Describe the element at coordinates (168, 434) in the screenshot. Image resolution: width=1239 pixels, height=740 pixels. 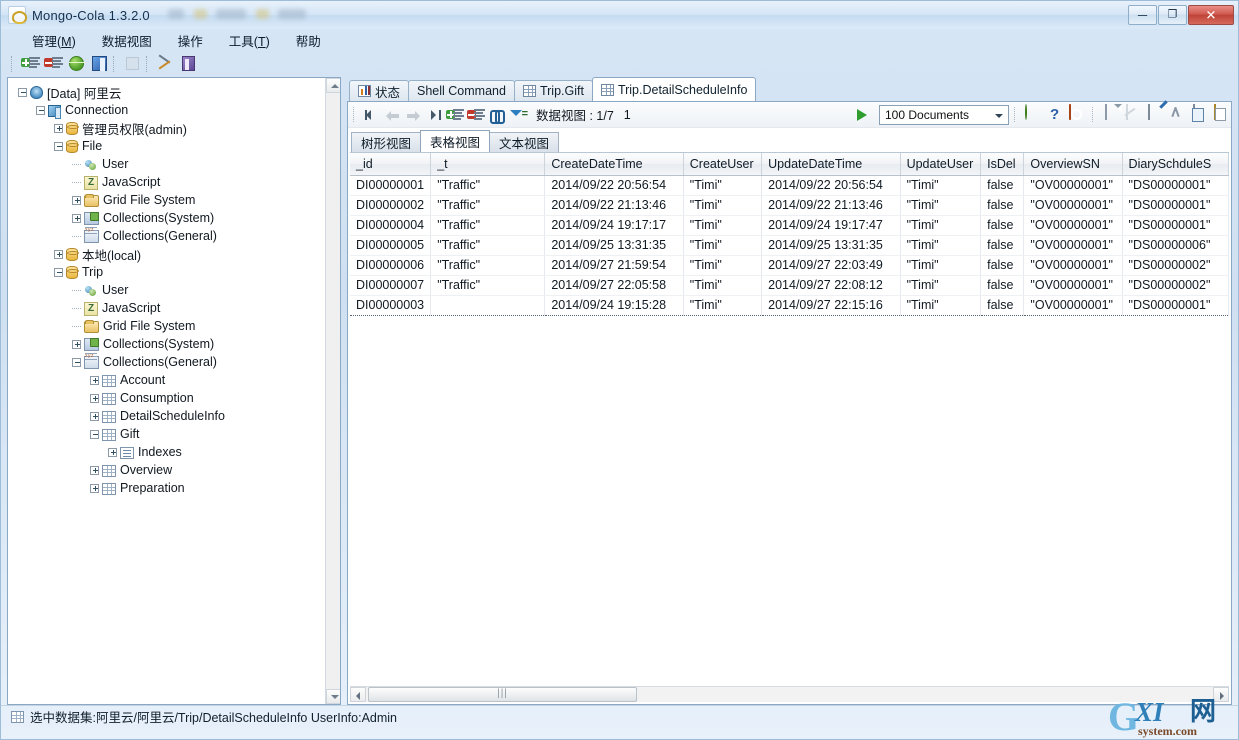
I see `tree-node-gift: Gift` at that location.